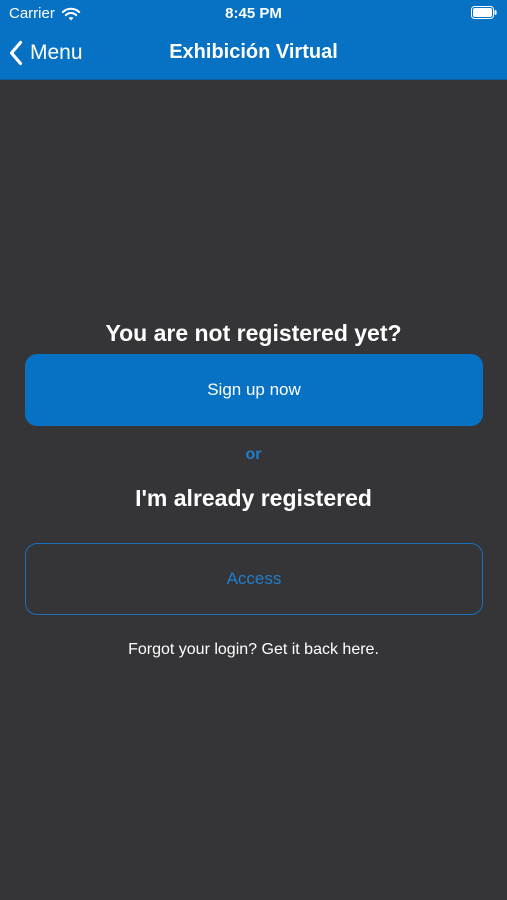 The height and width of the screenshot is (900, 507). I want to click on sign-up-button: Sign up now, so click(254, 390).